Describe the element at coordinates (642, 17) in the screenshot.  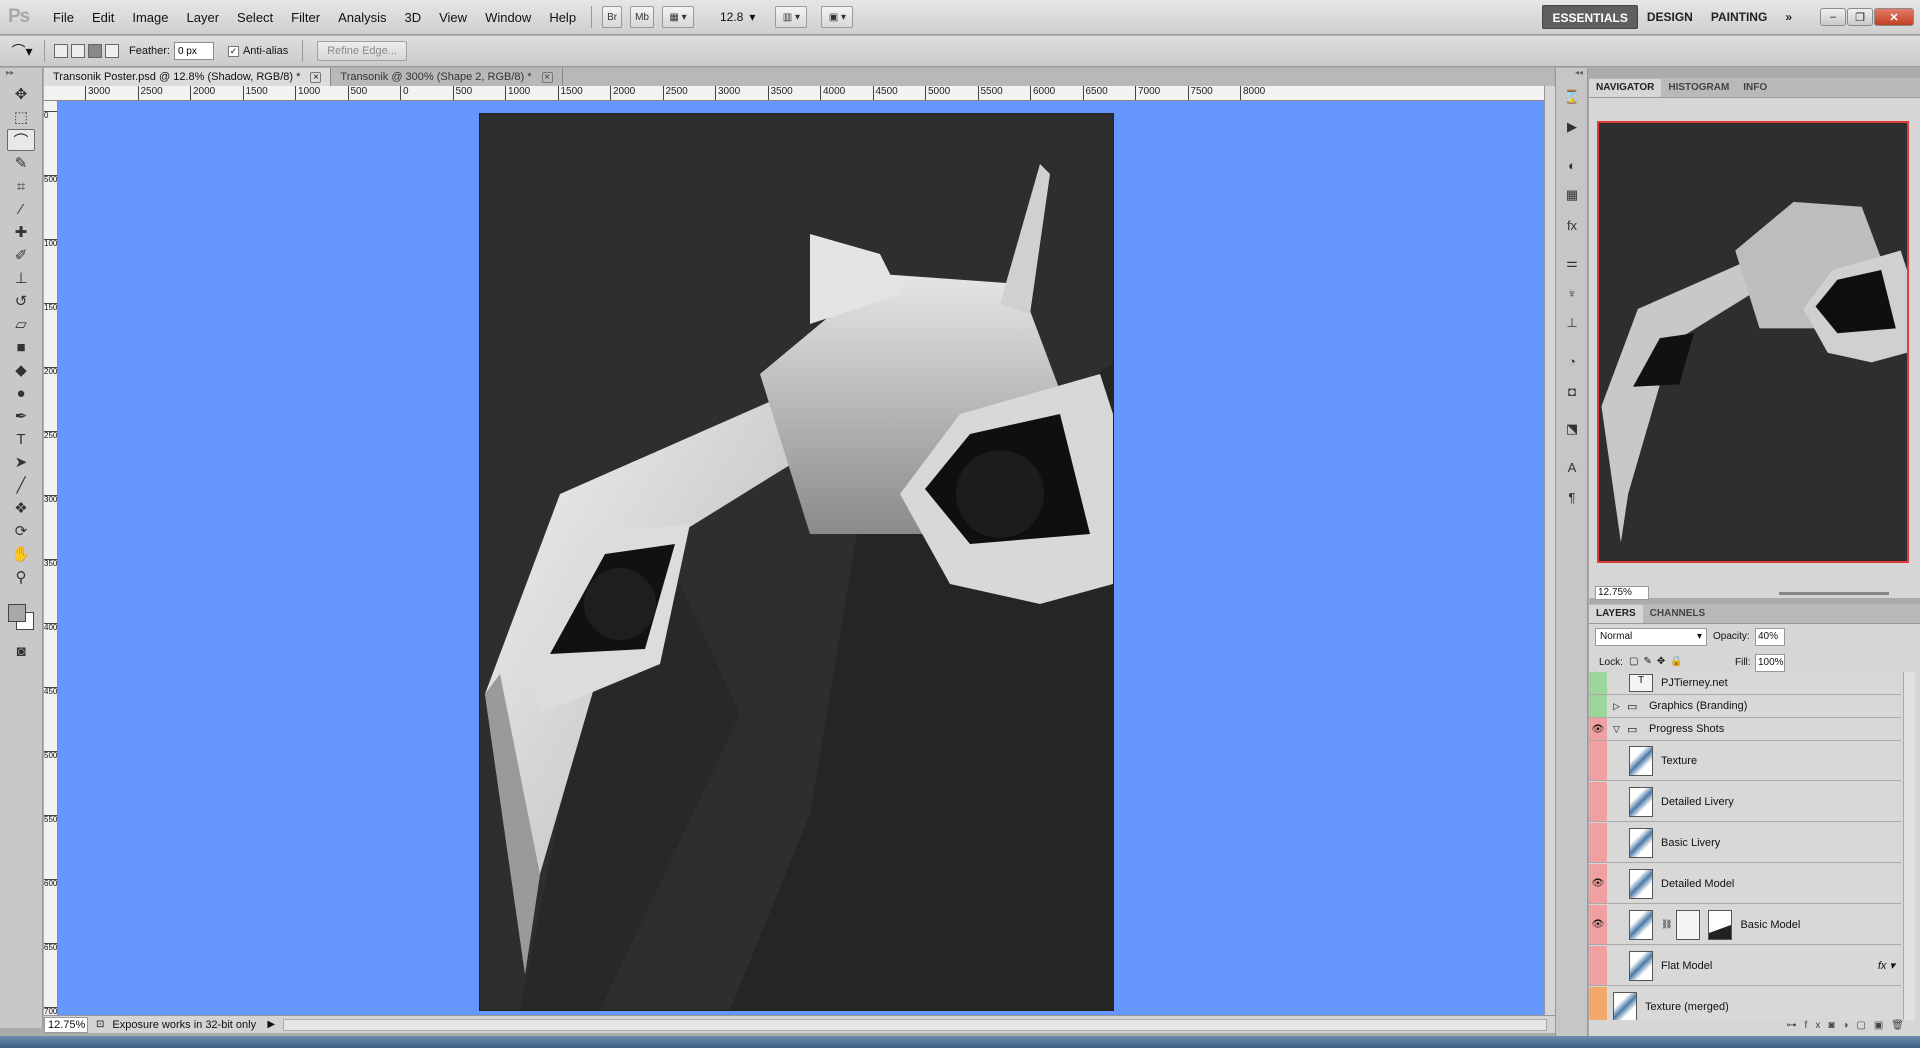
I see `mini-bridge-button: Mb` at that location.